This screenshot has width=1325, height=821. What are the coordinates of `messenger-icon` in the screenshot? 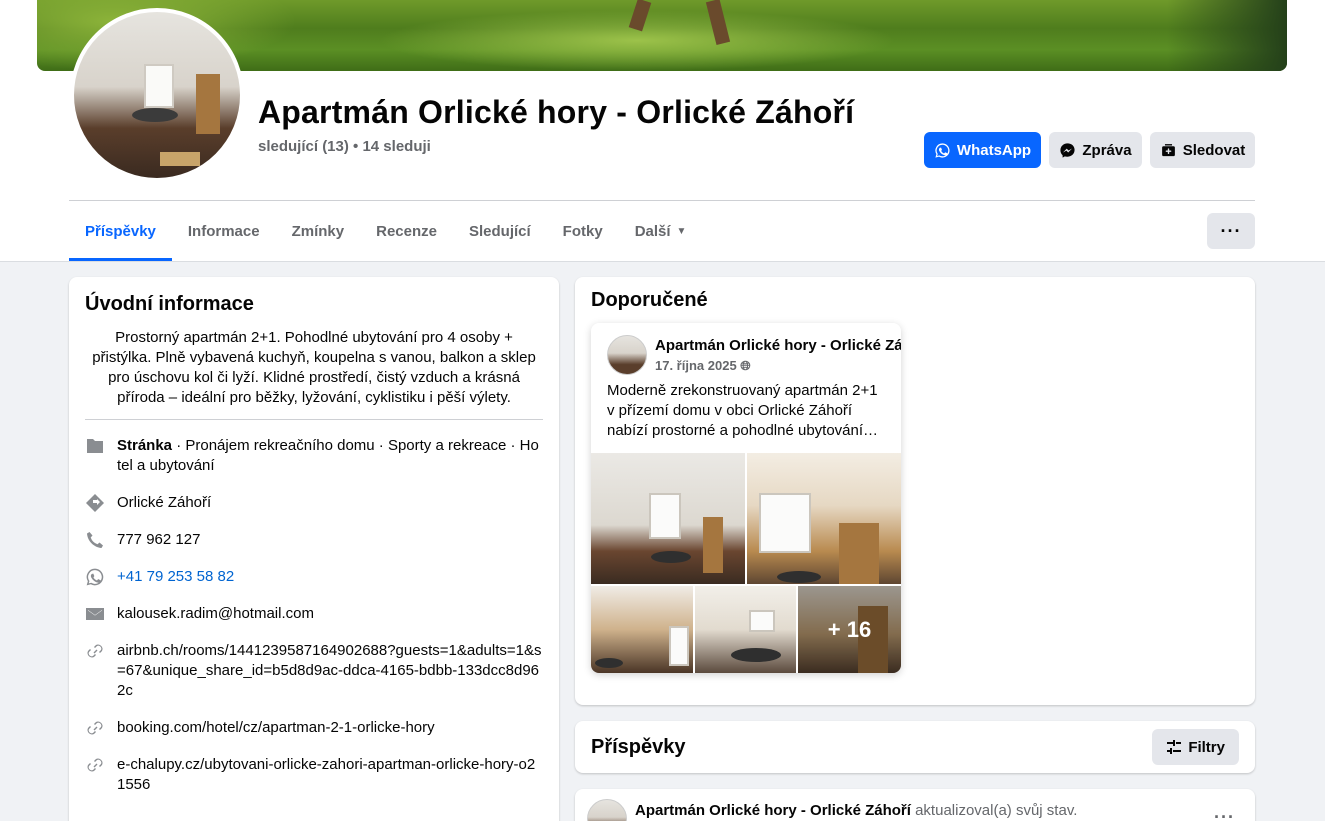 It's located at (1067, 150).